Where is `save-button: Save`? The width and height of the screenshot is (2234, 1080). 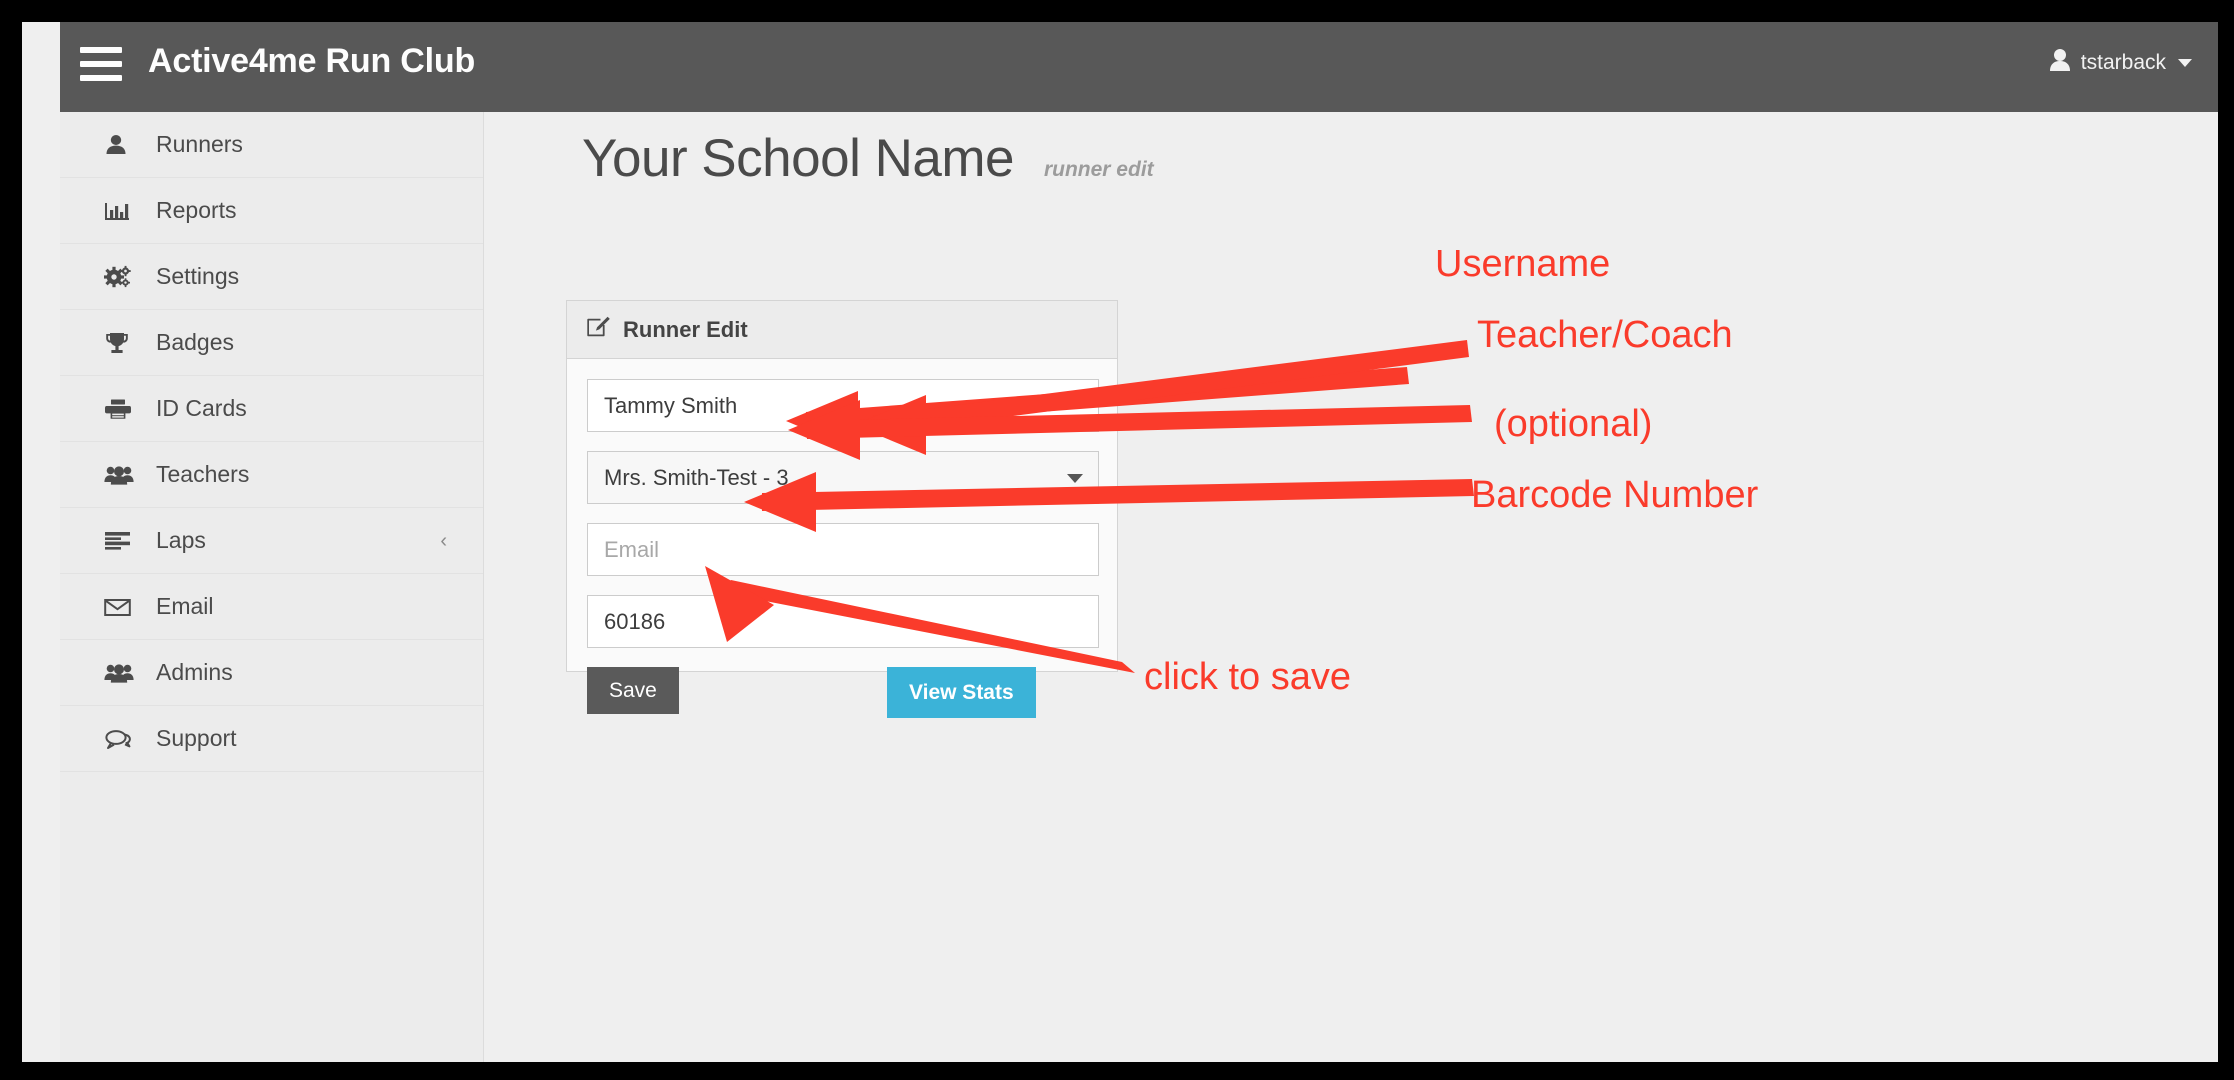 save-button: Save is located at coordinates (633, 690).